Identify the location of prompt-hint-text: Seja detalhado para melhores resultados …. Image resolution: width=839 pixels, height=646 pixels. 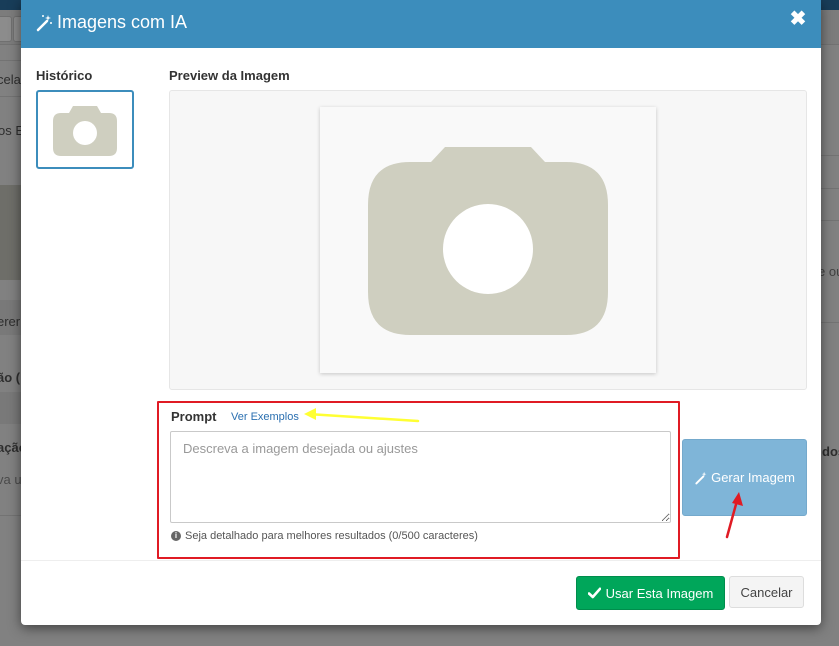
(331, 536).